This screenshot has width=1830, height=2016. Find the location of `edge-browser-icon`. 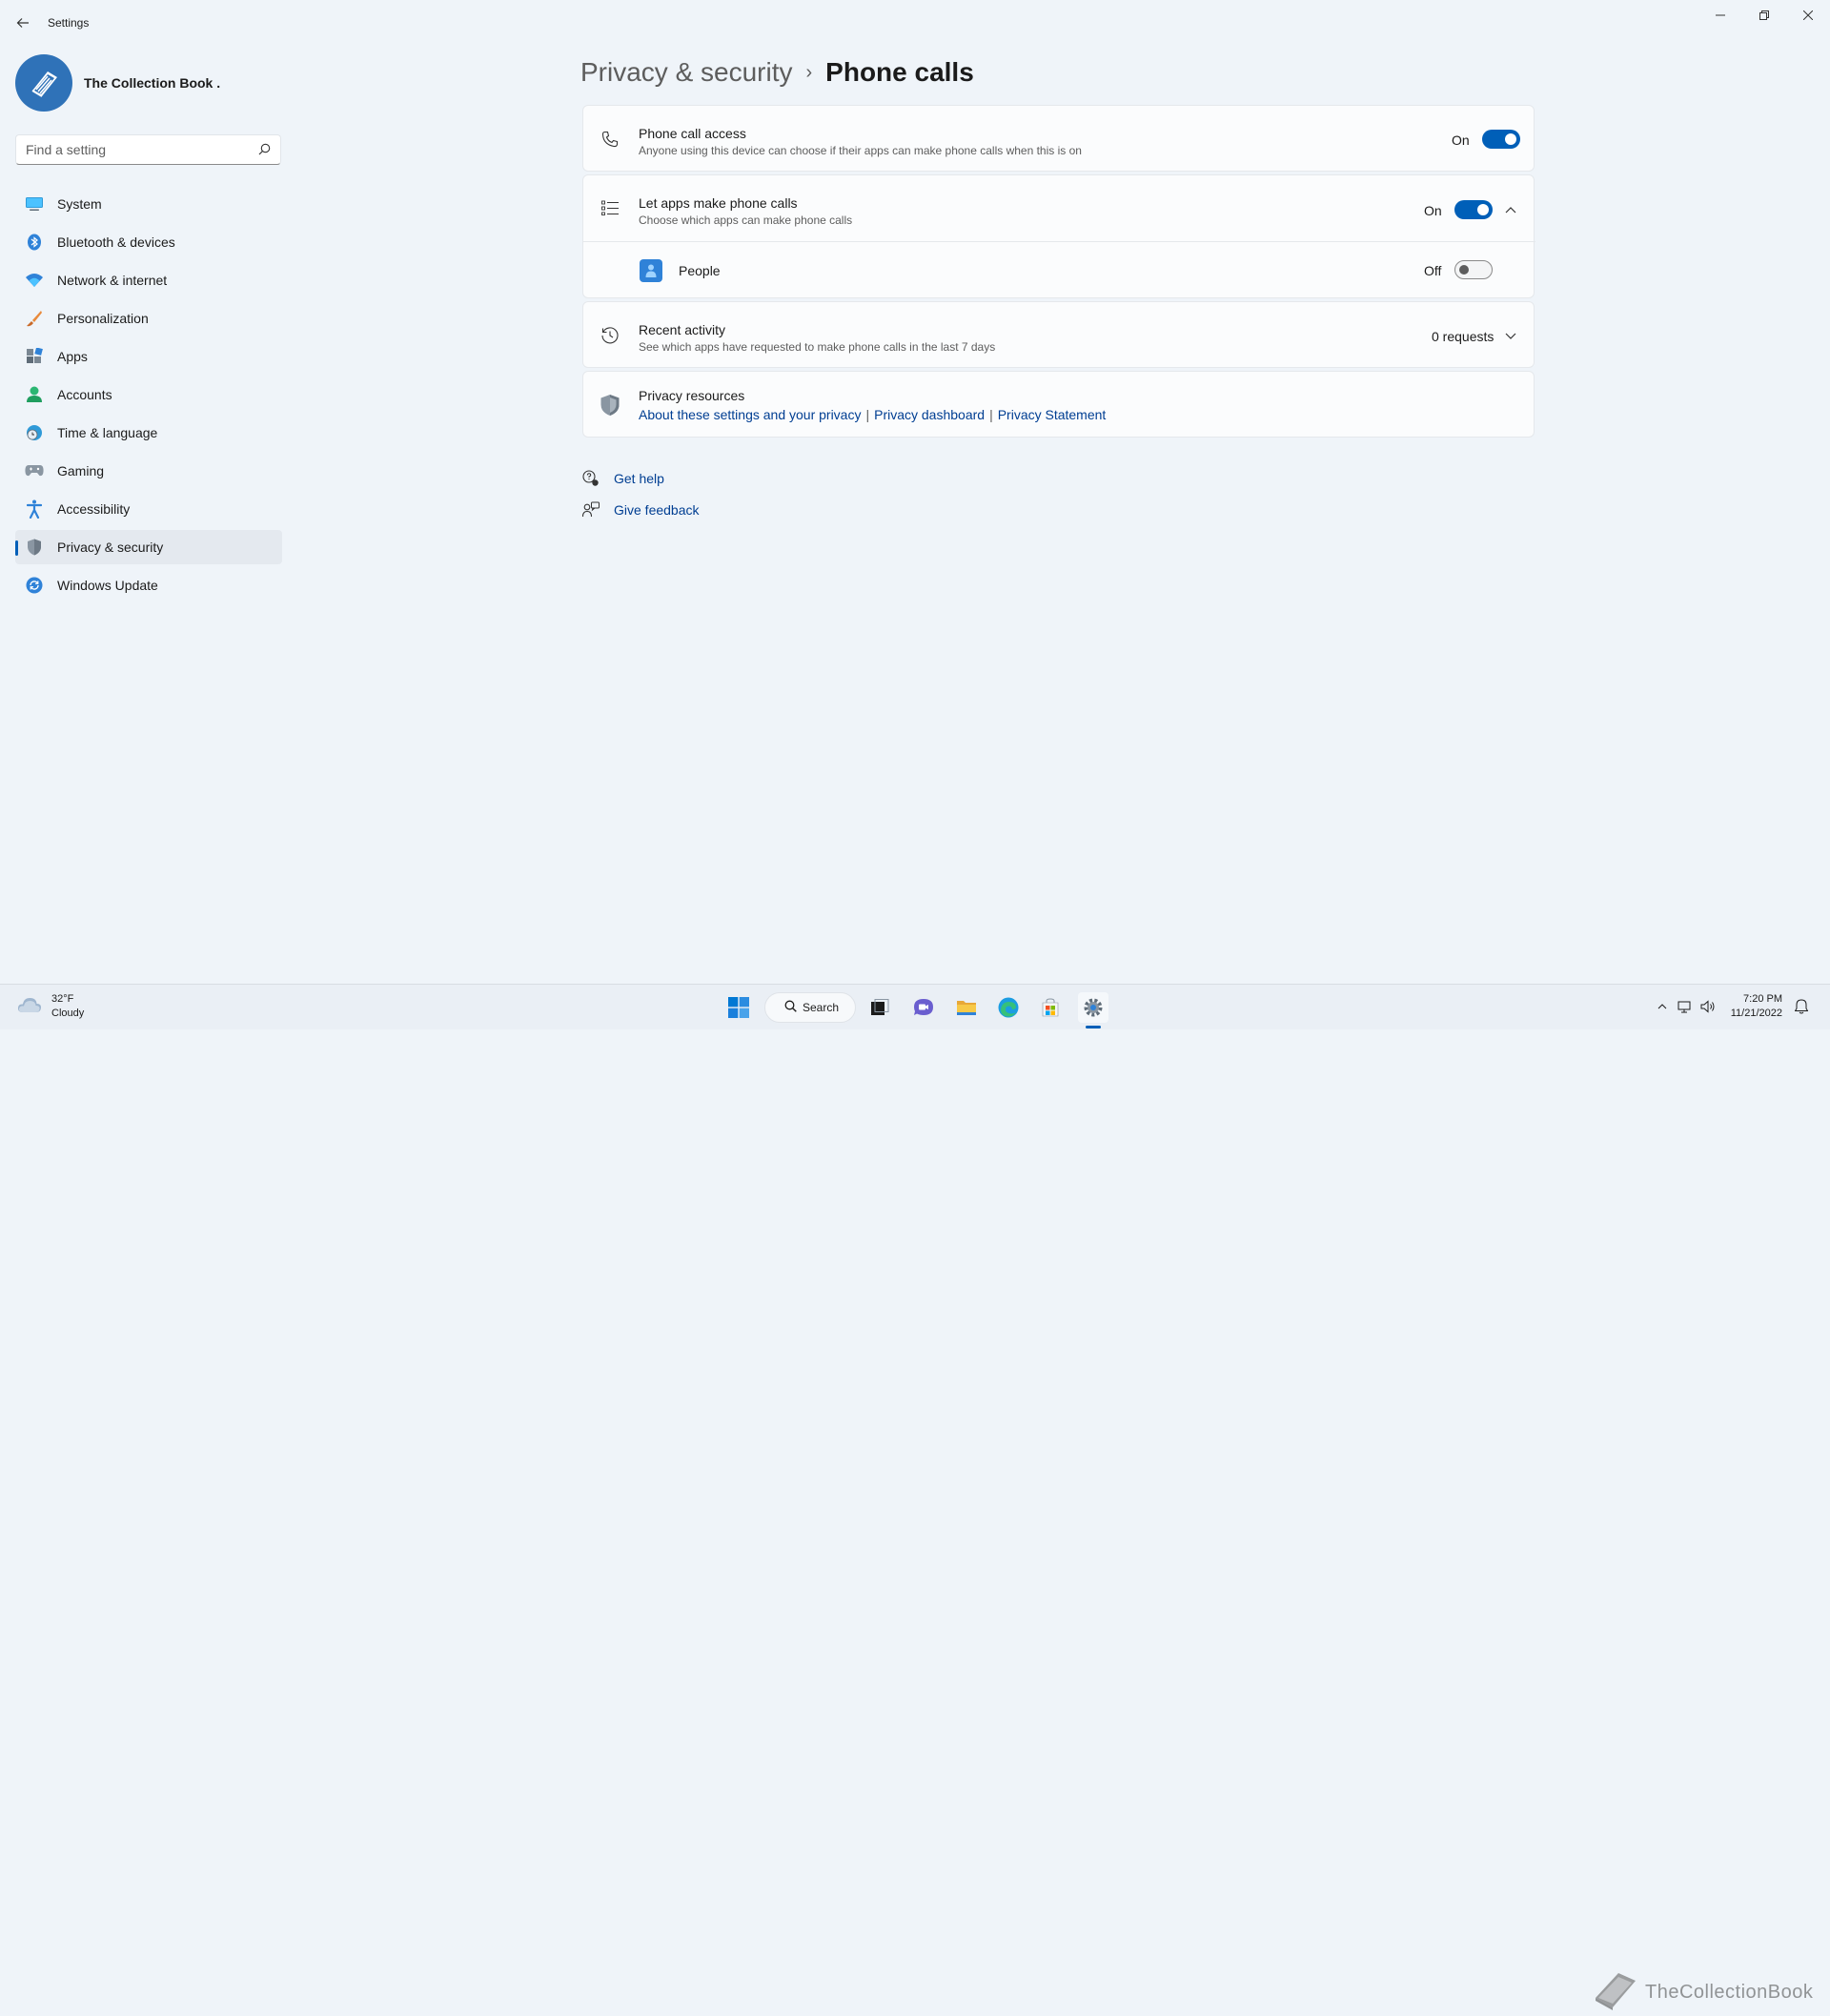

edge-browser-icon is located at coordinates (1008, 1007).